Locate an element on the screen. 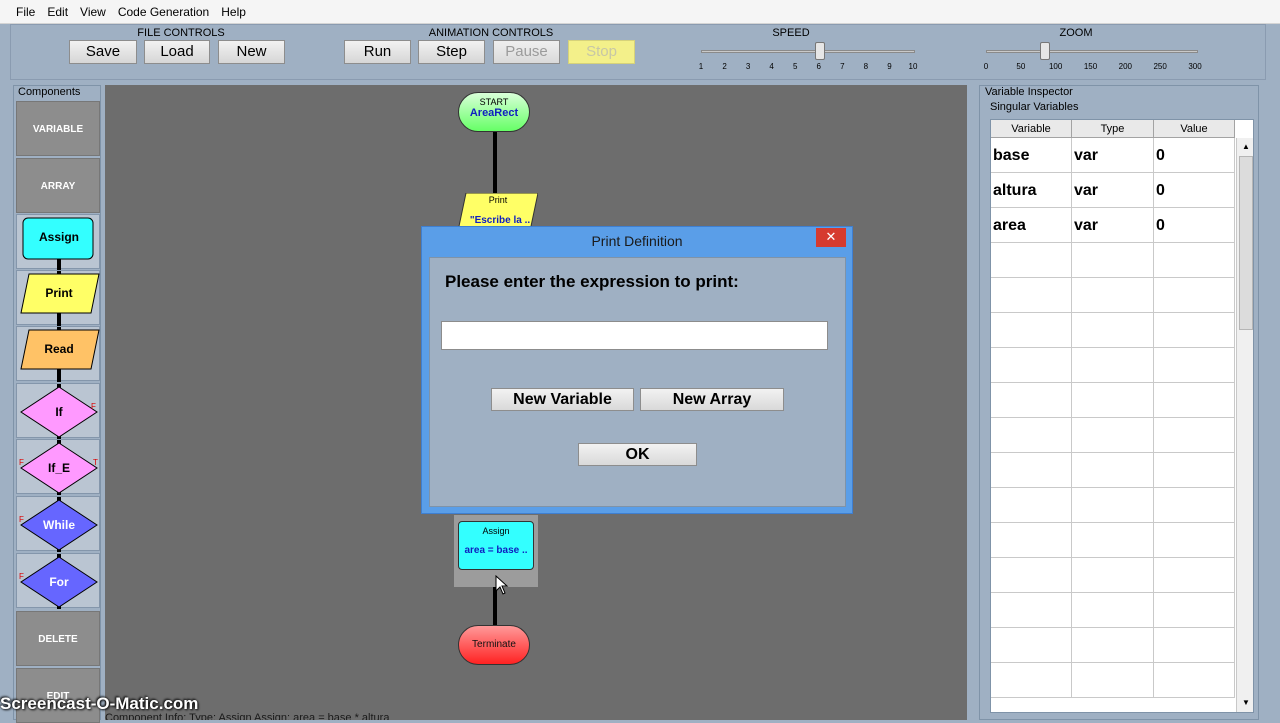  speed-tick-label: 10 is located at coordinates (913, 66).